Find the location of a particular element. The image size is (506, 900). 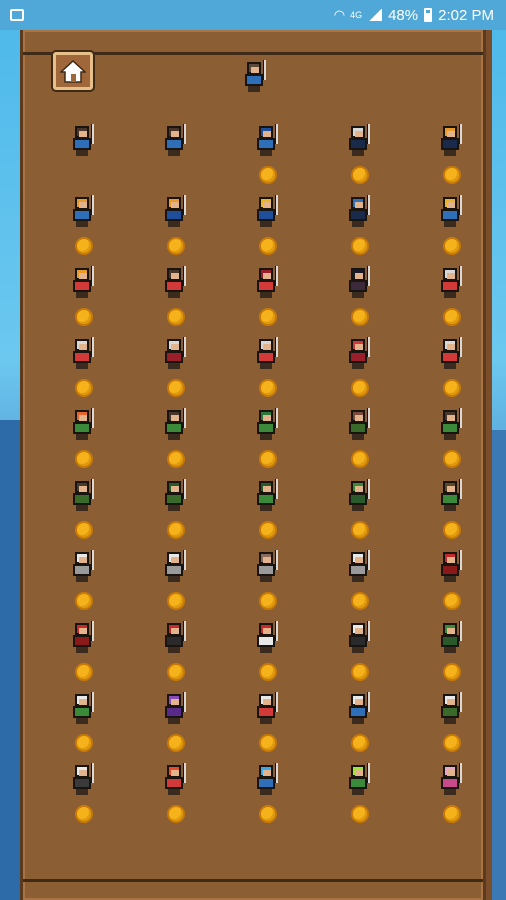

home-icon is located at coordinates (73, 71).